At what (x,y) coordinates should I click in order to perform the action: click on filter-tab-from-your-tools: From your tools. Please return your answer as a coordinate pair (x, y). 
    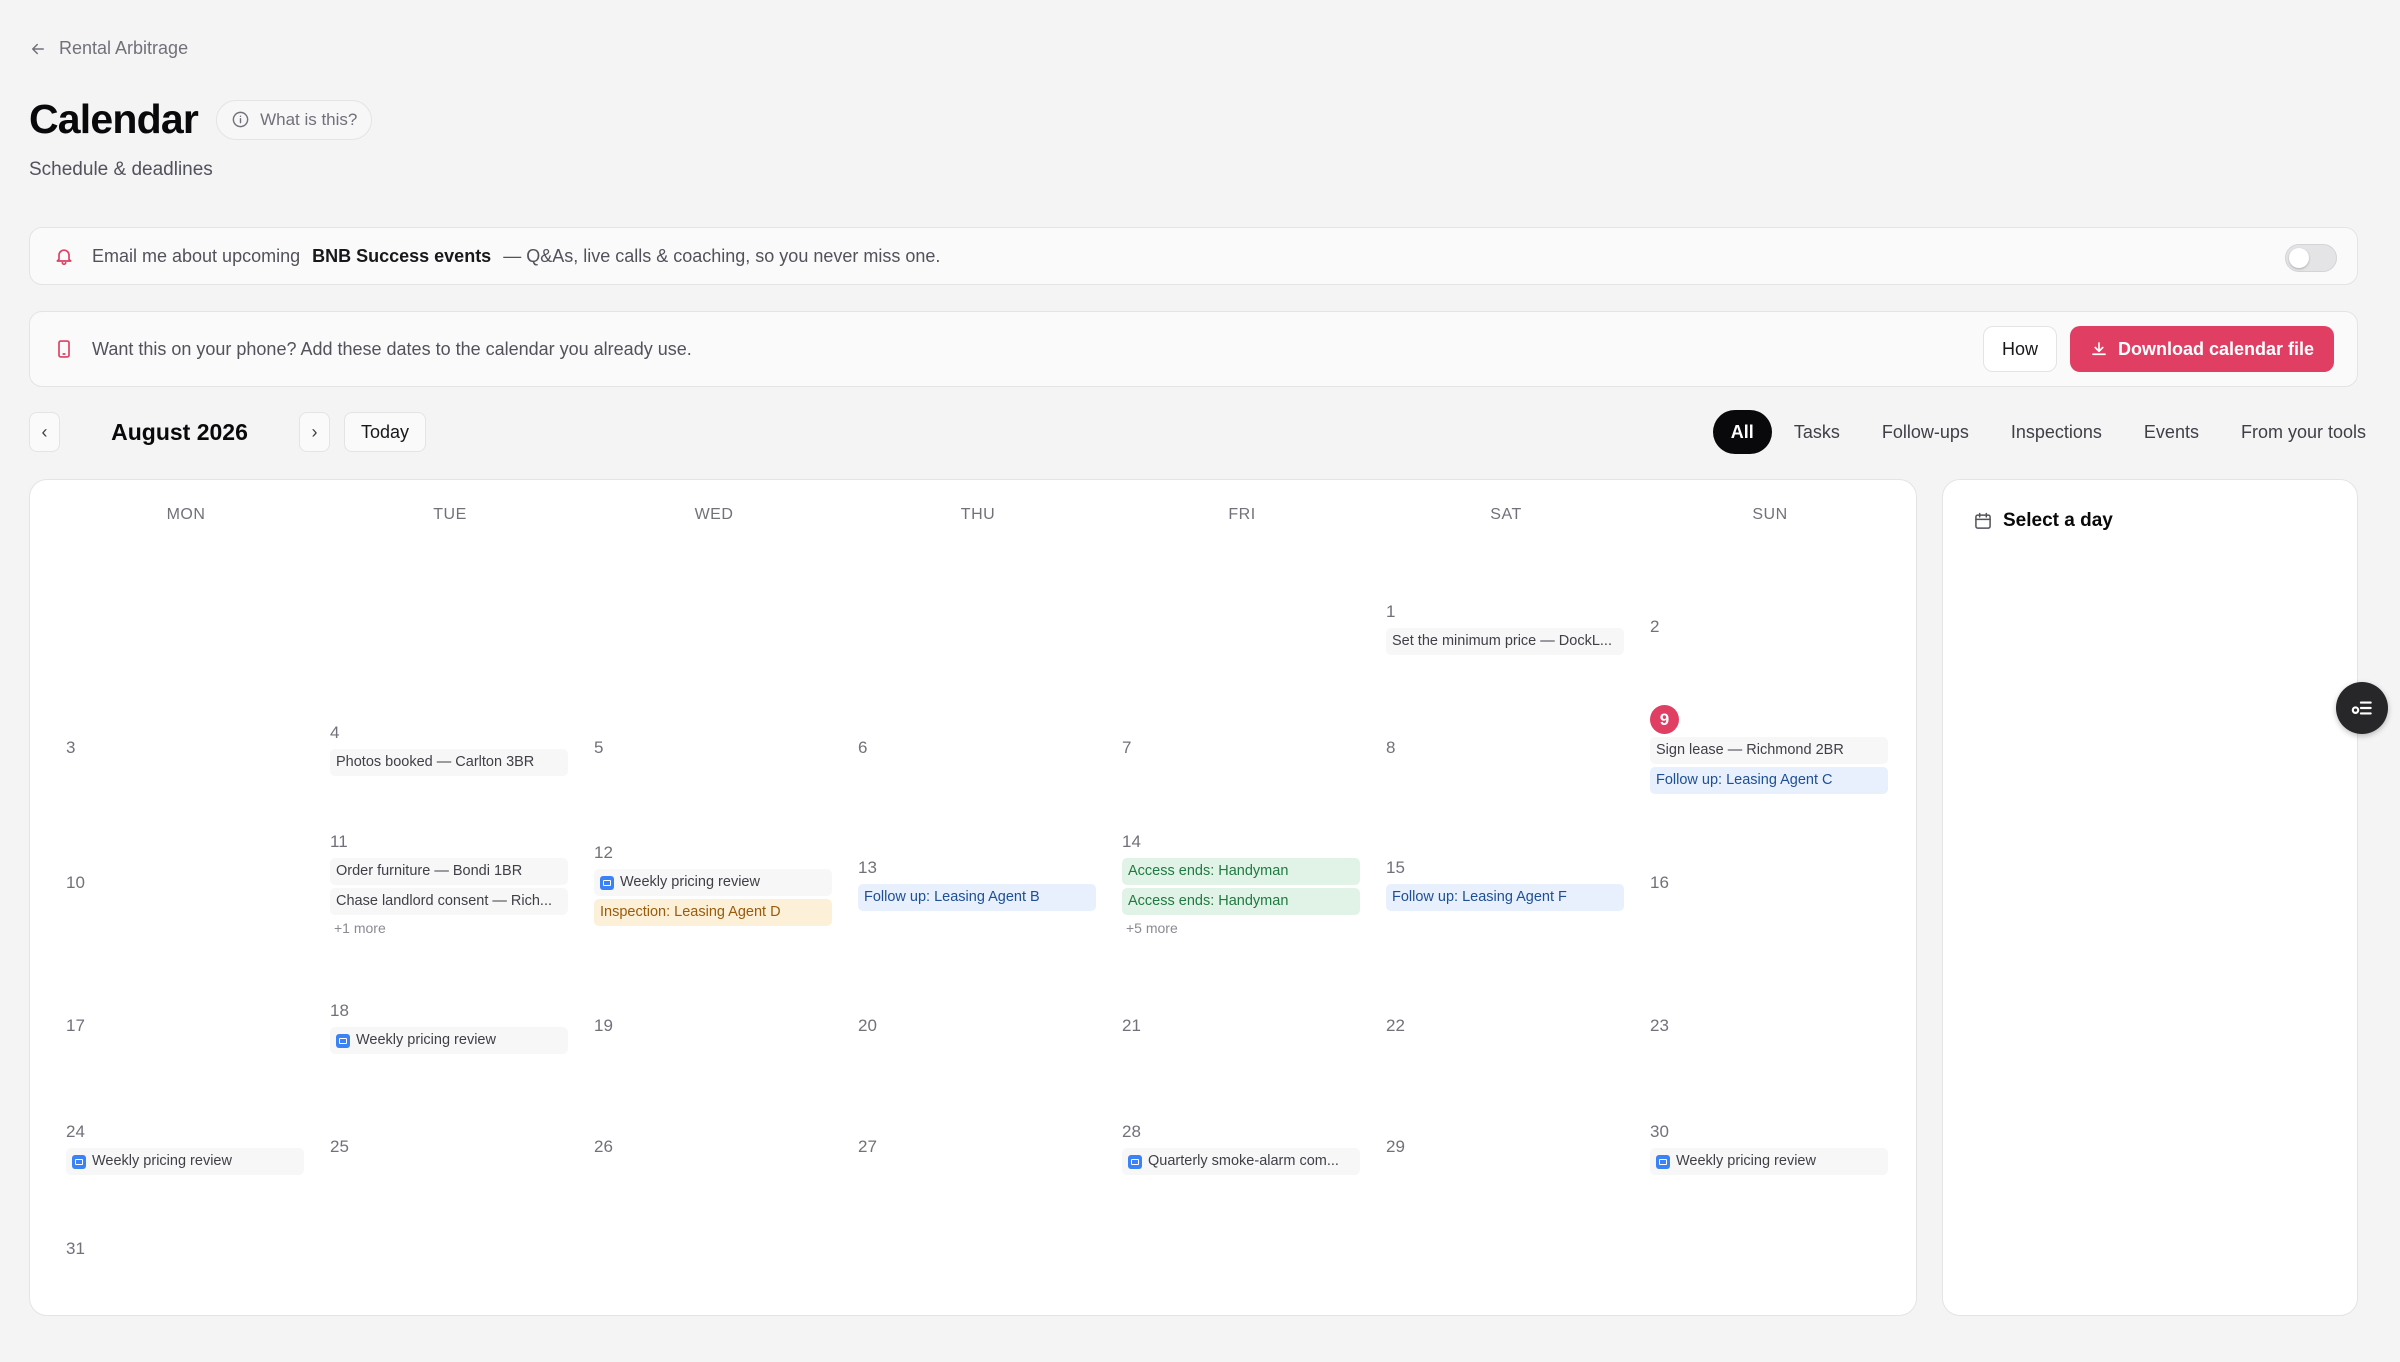
    Looking at the image, I should click on (2303, 432).